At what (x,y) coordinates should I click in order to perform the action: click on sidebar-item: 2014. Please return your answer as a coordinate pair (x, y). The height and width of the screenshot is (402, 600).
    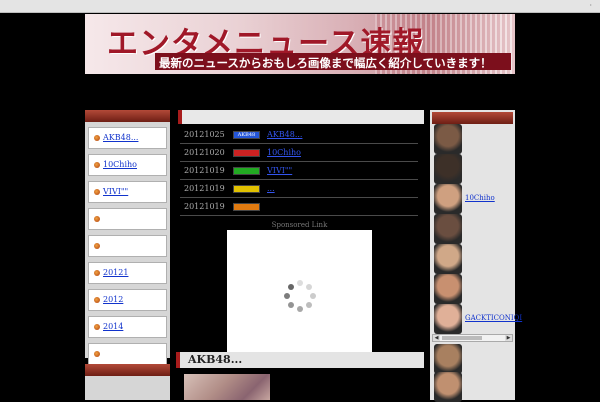
    Looking at the image, I should click on (127, 327).